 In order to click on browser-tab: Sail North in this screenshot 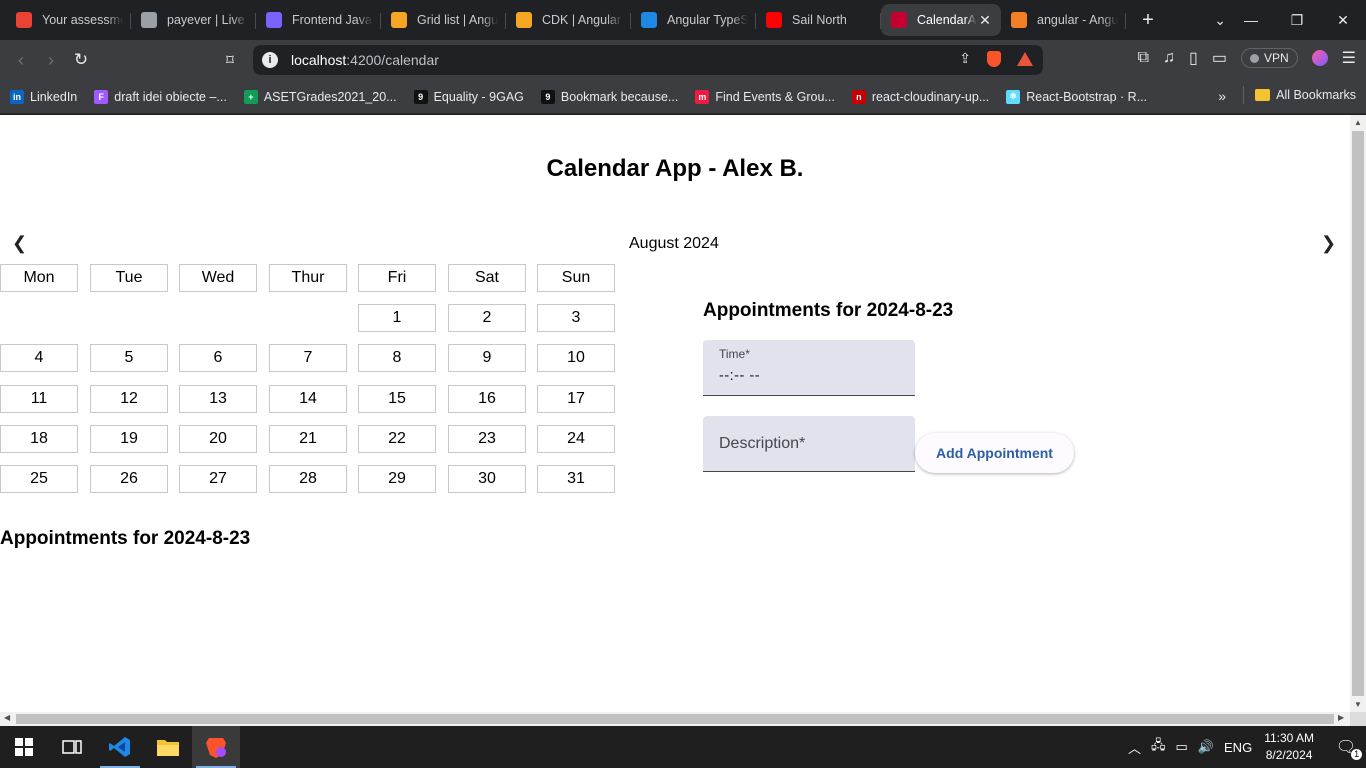, I will do `click(818, 20)`.